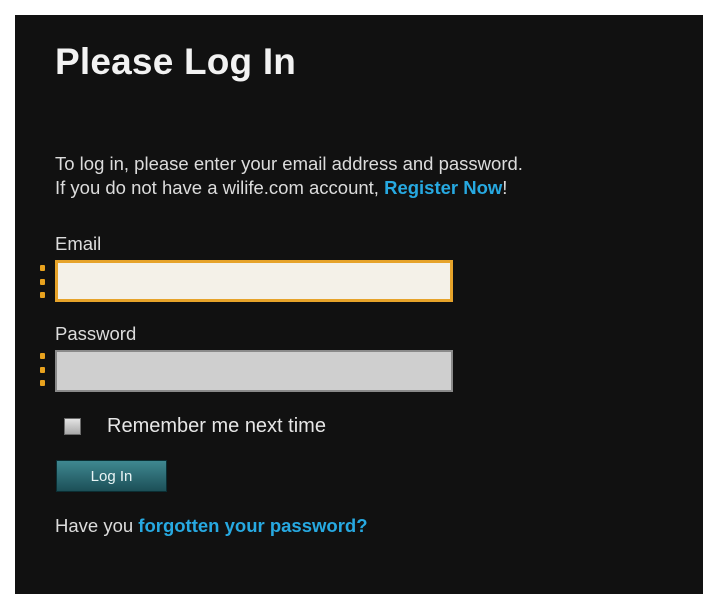 This screenshot has width=703, height=595. Describe the element at coordinates (505, 187) in the screenshot. I see `instructions-exclamation: !` at that location.